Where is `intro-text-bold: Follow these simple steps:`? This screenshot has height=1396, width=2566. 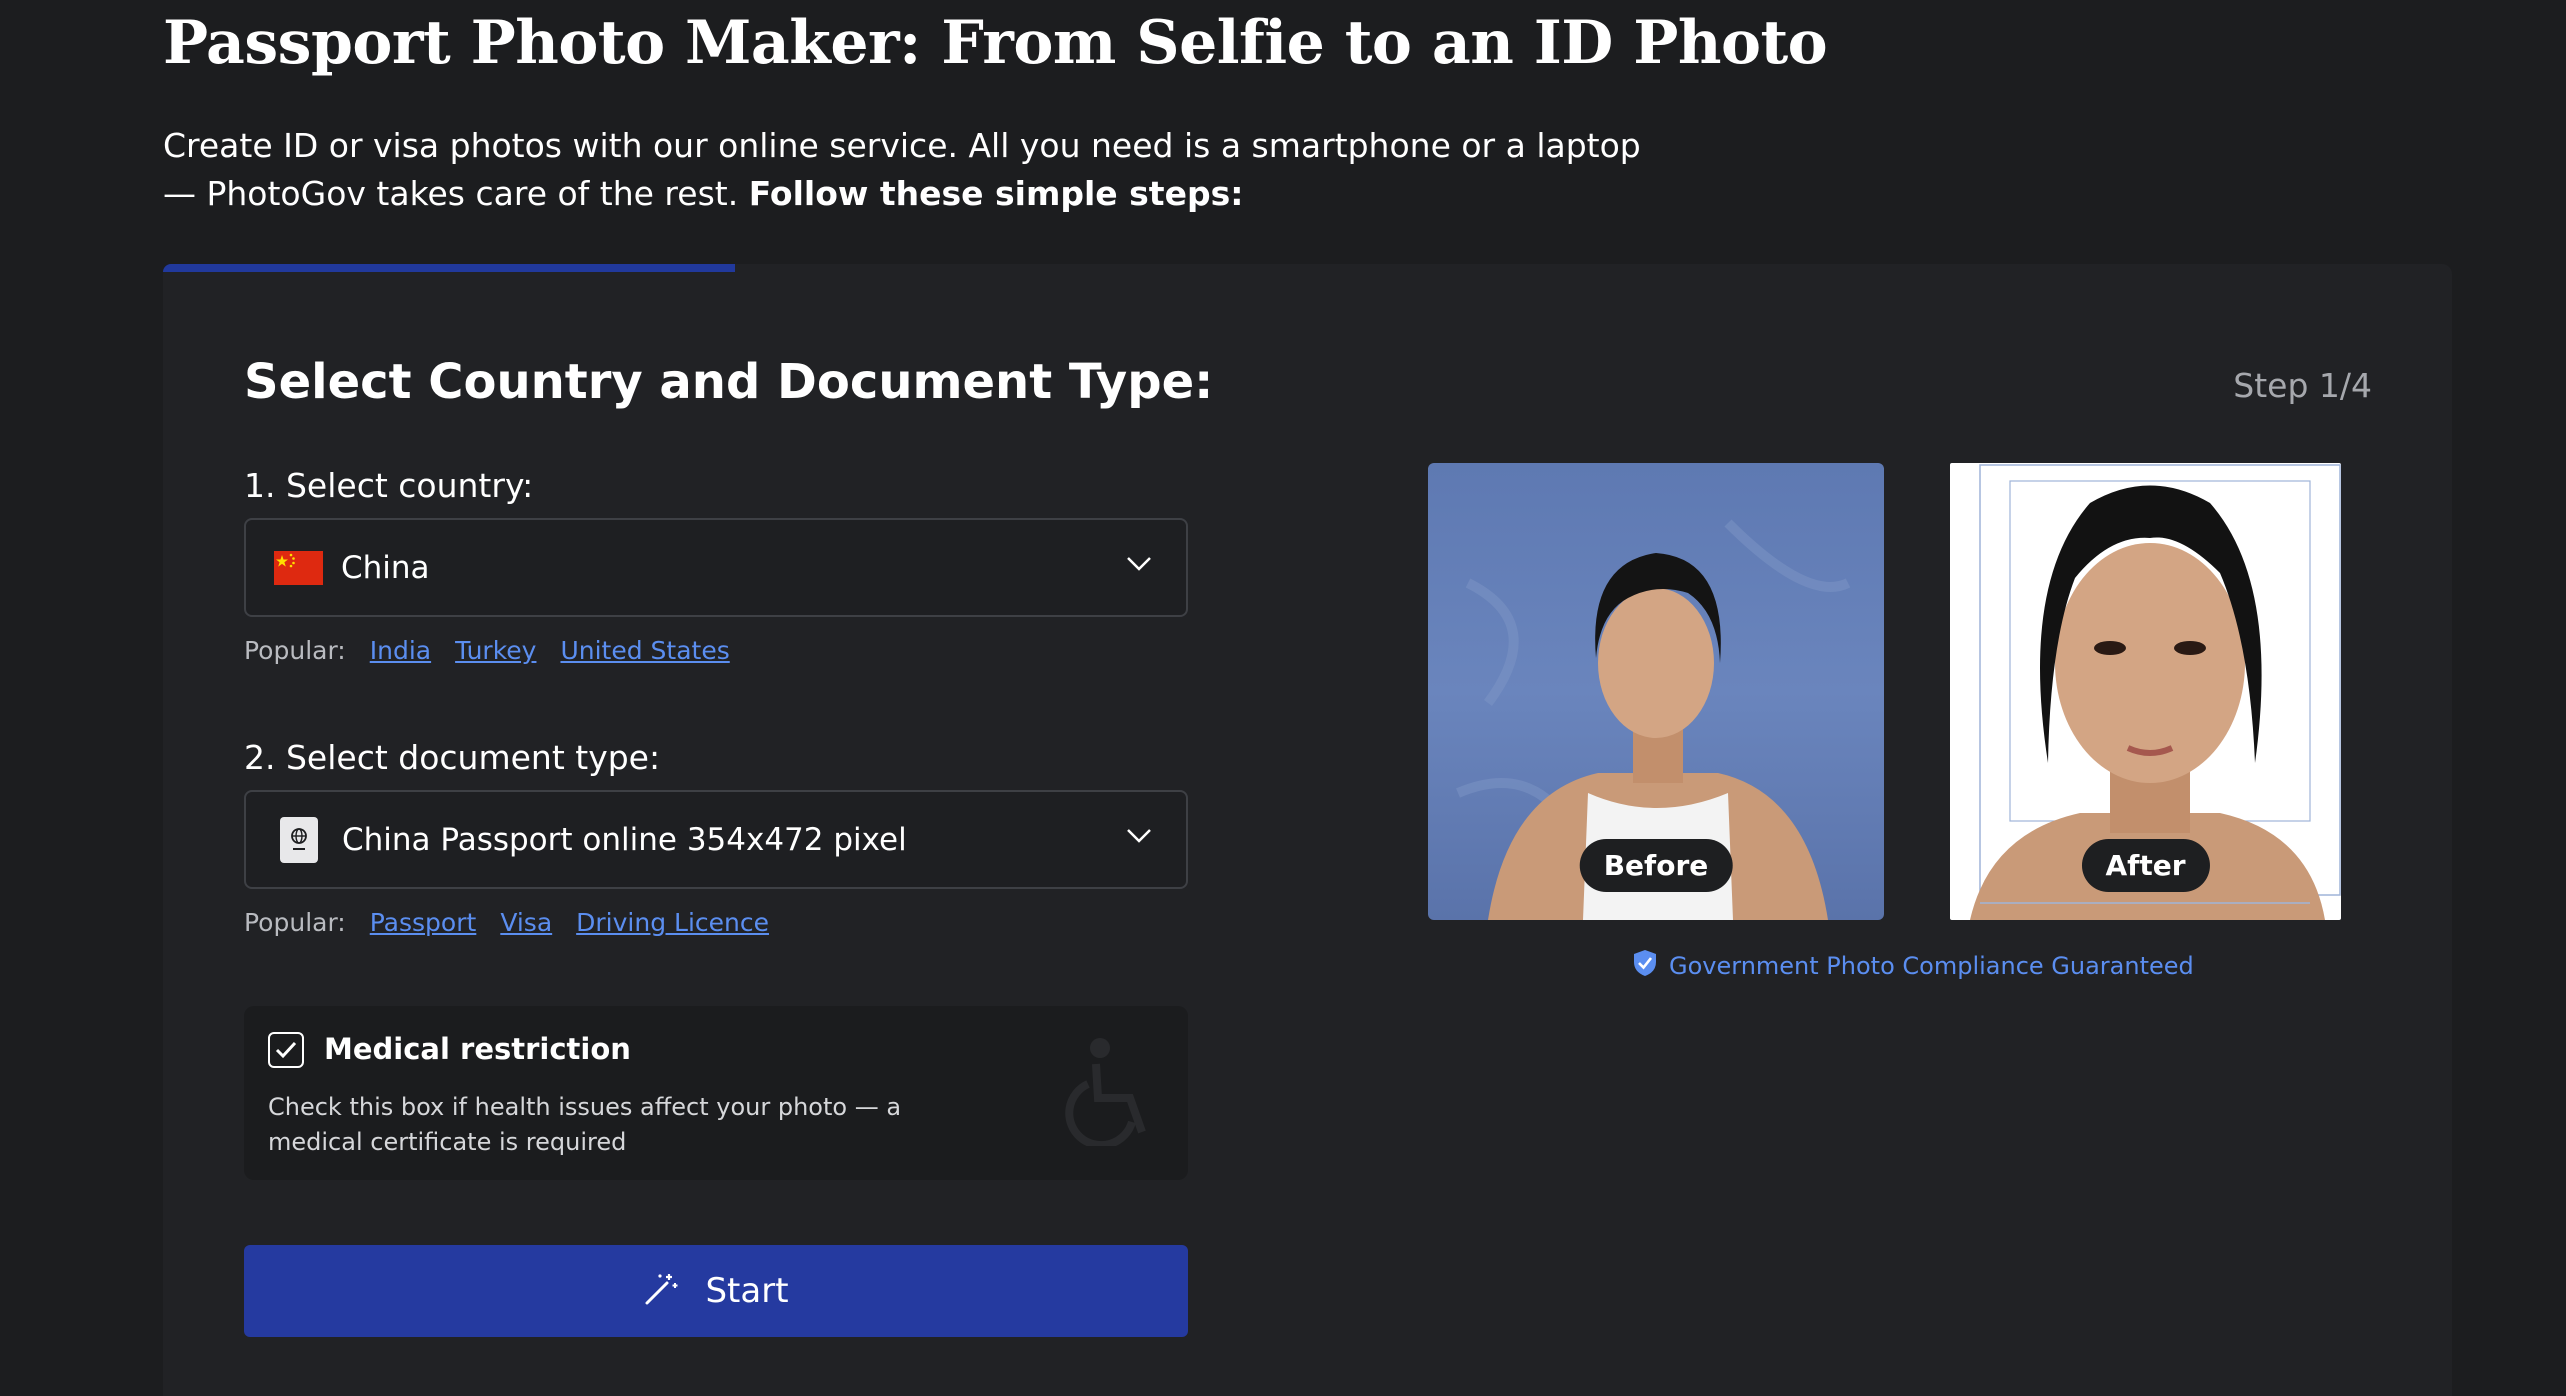 intro-text-bold: Follow these simple steps: is located at coordinates (996, 193).